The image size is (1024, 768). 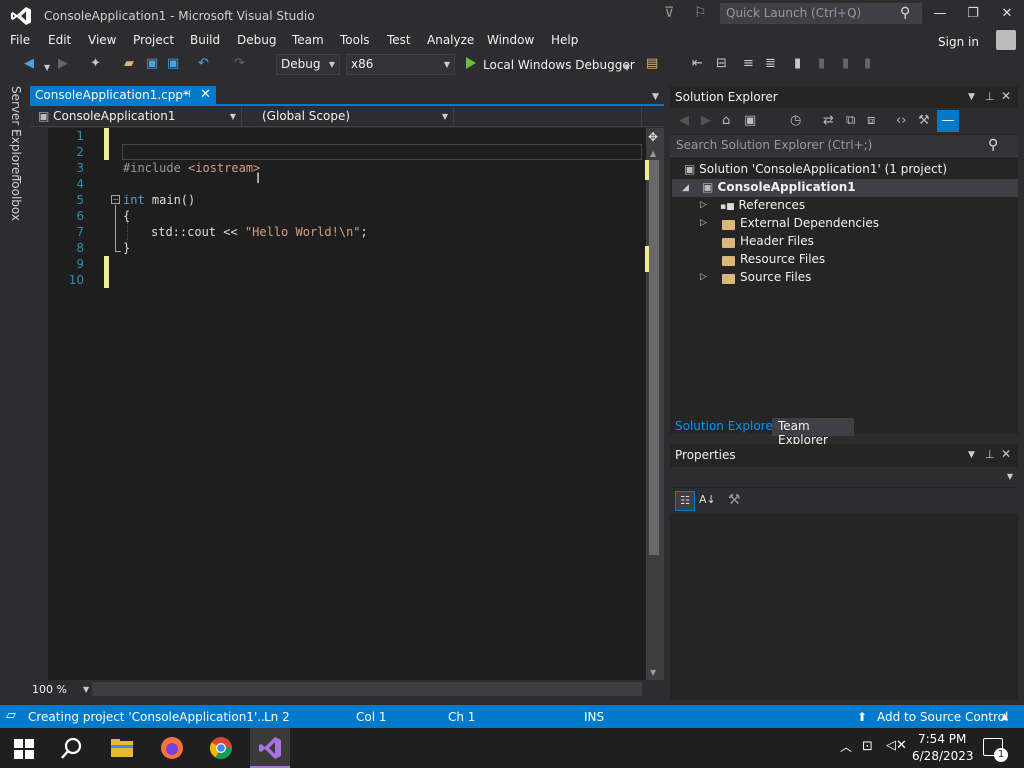 I want to click on menu-help: Help, so click(x=564, y=40).